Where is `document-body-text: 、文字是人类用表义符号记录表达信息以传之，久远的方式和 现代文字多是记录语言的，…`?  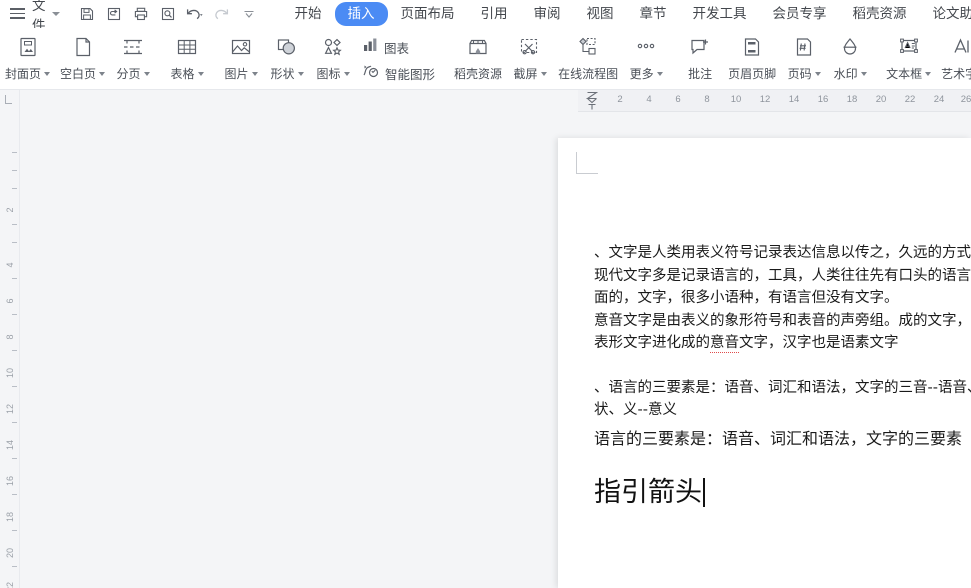 document-body-text: 、文字是人类用表义符号记录表达信息以传之，久远的方式和 现代文字多是记录语言的，… is located at coordinates (782, 347).